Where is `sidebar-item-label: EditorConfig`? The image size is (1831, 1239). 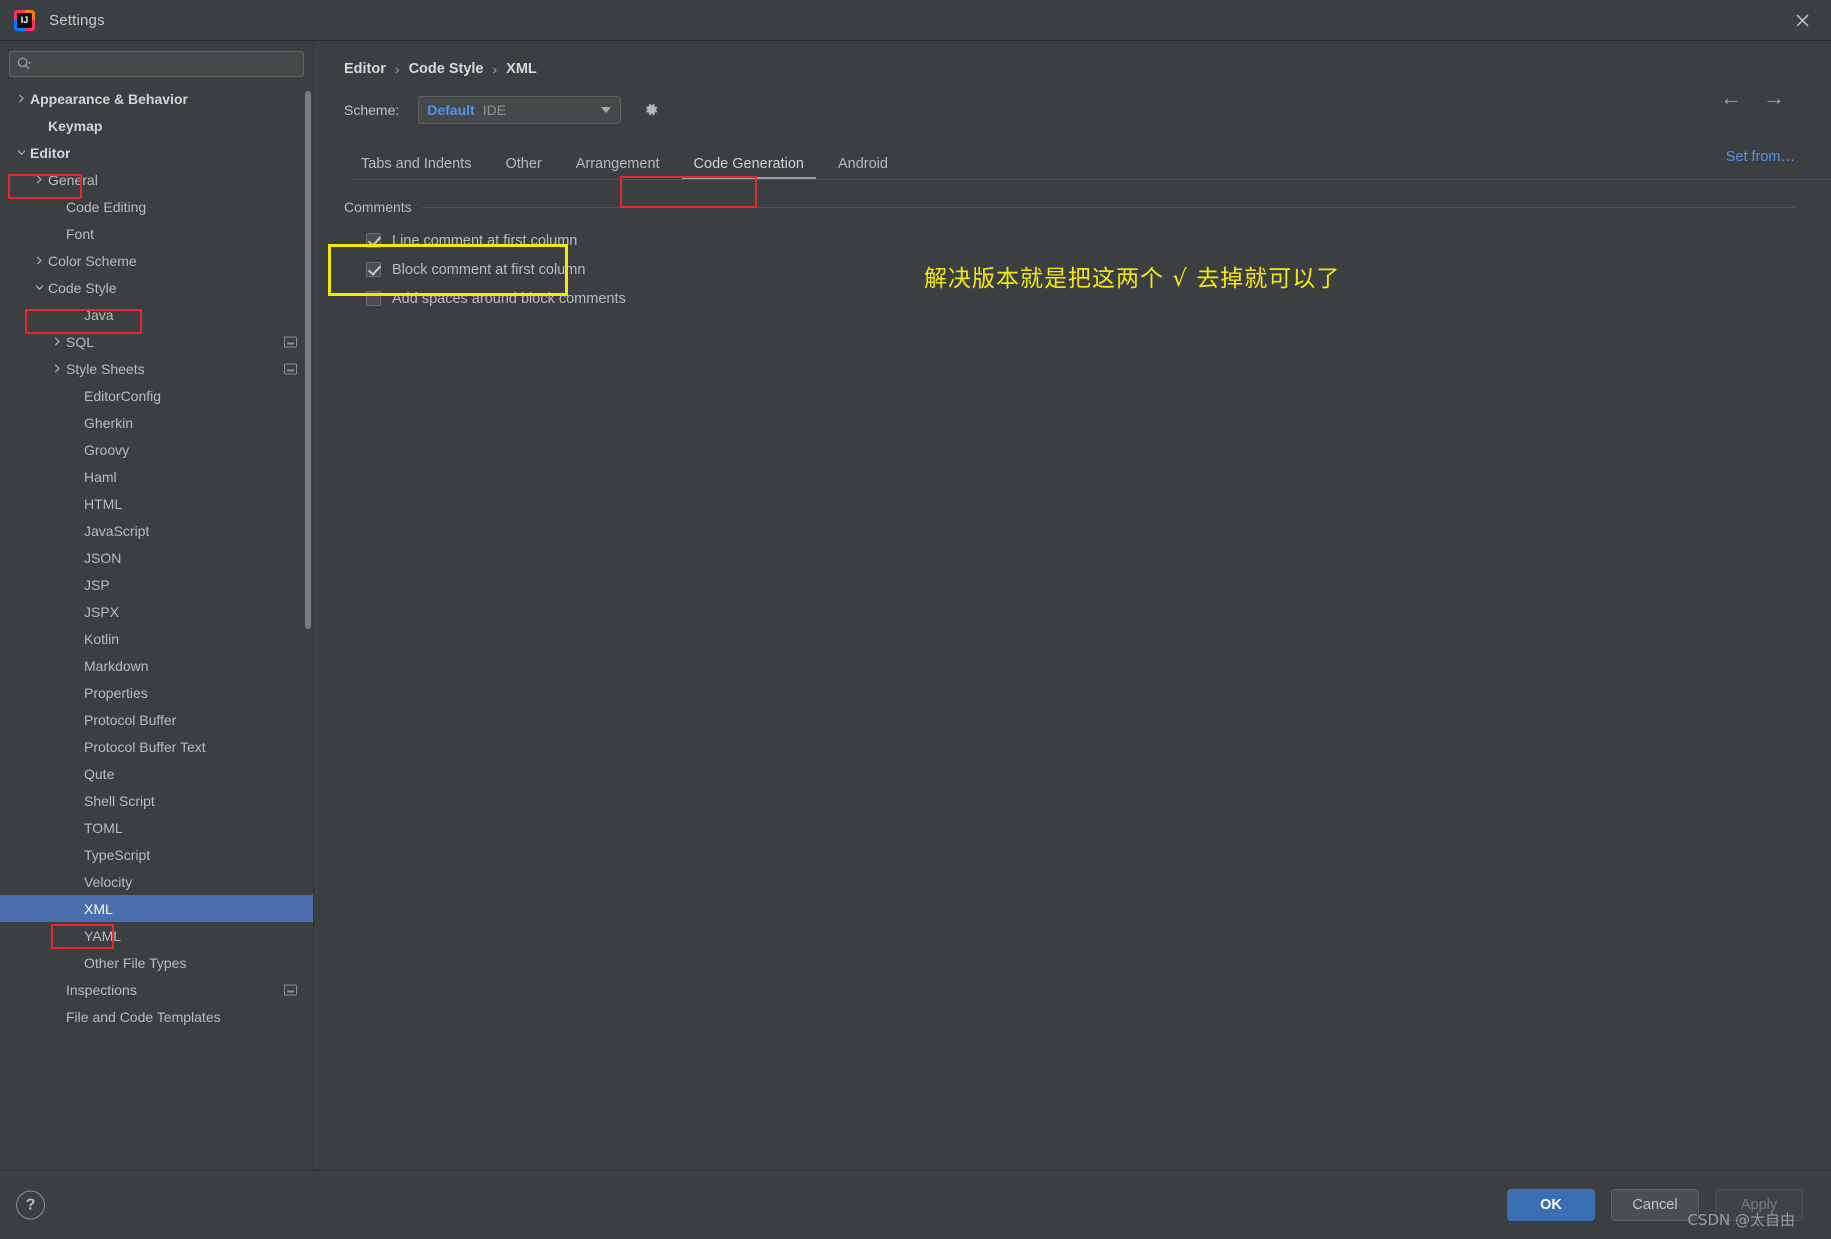
sidebar-item-label: EditorConfig is located at coordinates (123, 395).